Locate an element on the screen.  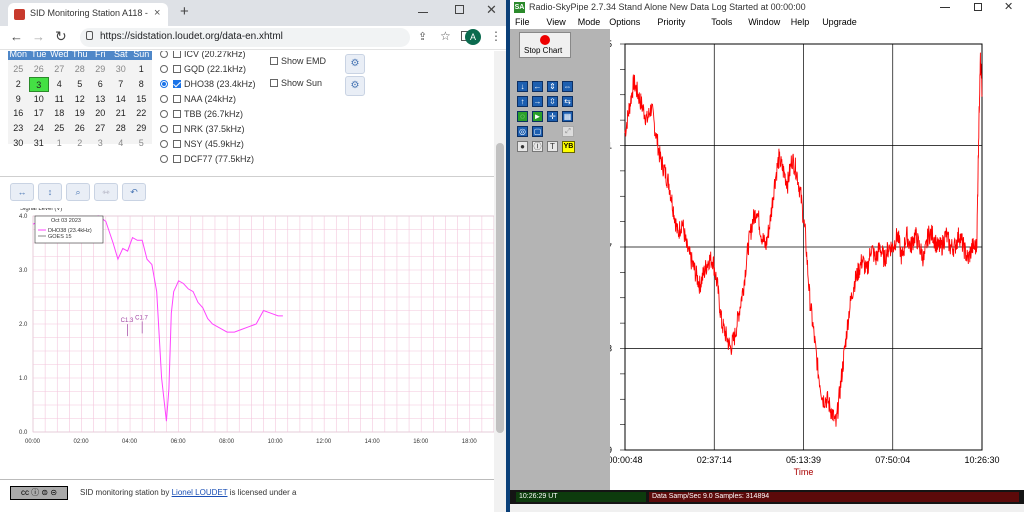
show-sun-checkbox is located at coordinates (274, 83).